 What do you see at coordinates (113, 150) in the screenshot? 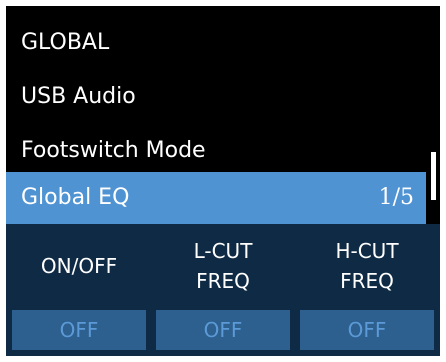
I see `menu-item-label: Footswitch Mode` at bounding box center [113, 150].